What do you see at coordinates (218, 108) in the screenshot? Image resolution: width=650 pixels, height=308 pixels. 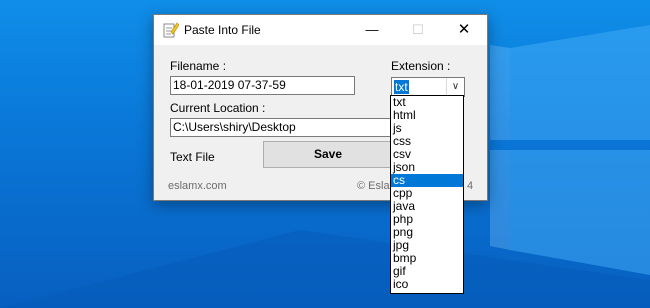 I see `current-location-label: Current Location :` at bounding box center [218, 108].